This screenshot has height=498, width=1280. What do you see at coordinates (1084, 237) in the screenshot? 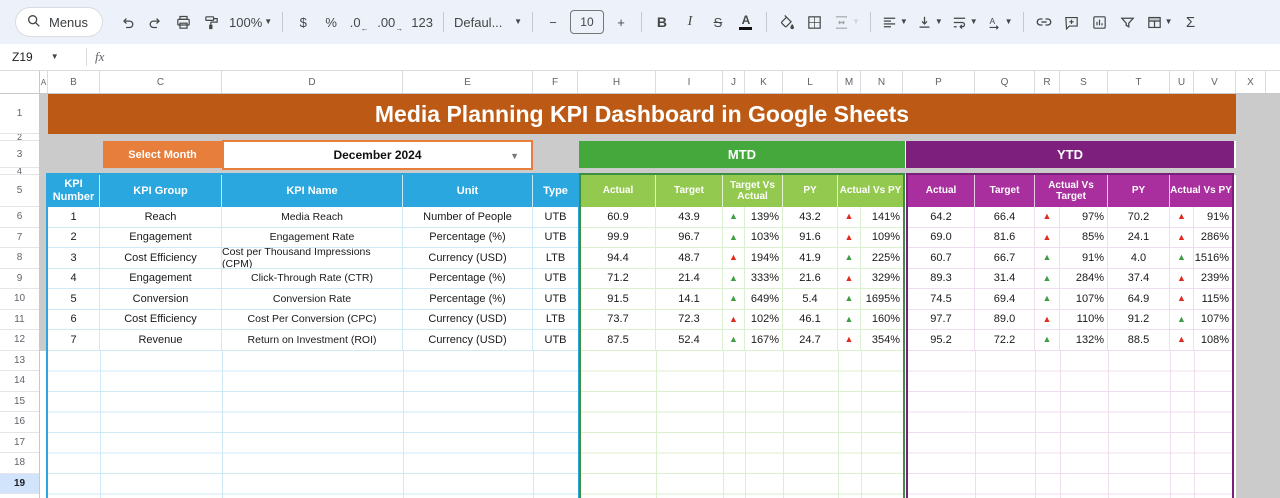
I see `cell-ytd-avt: 85%` at bounding box center [1084, 237].